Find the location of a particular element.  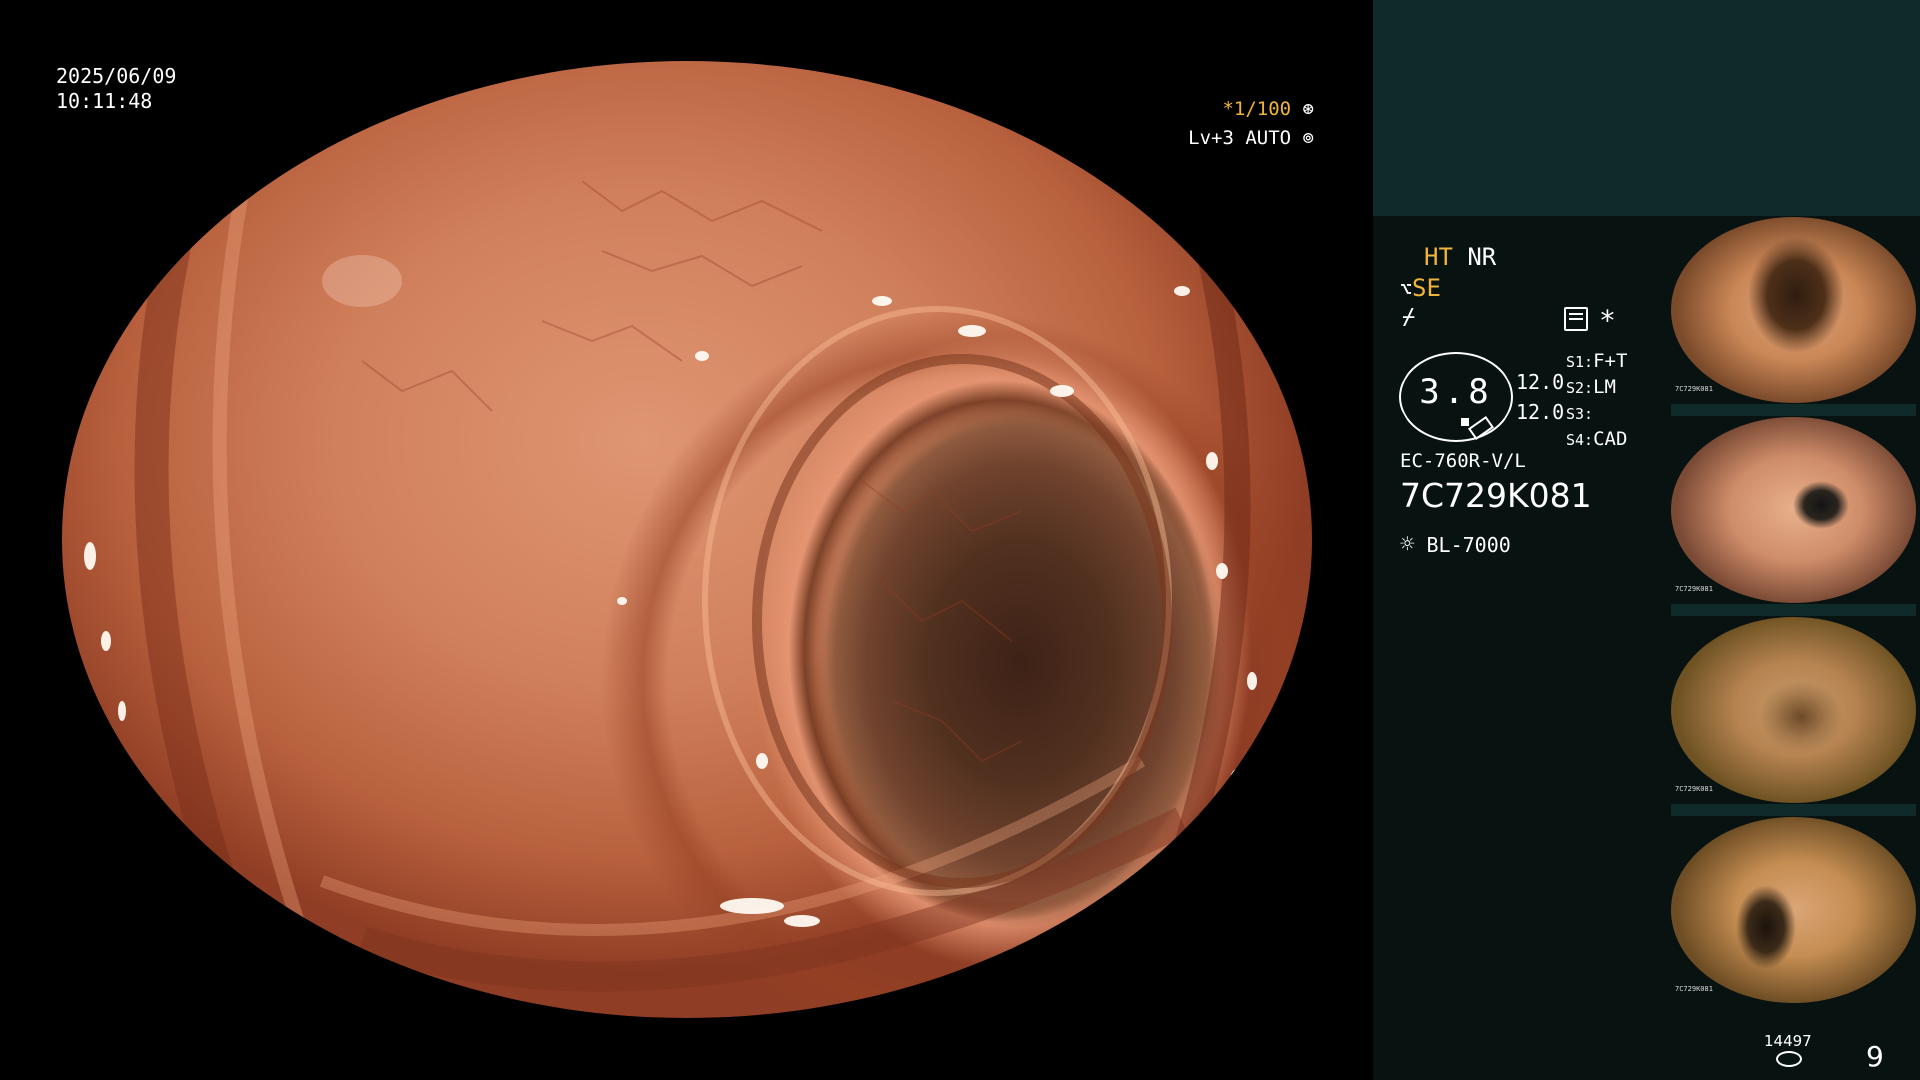

switch-s1: S1:F+T is located at coordinates (1597, 361).